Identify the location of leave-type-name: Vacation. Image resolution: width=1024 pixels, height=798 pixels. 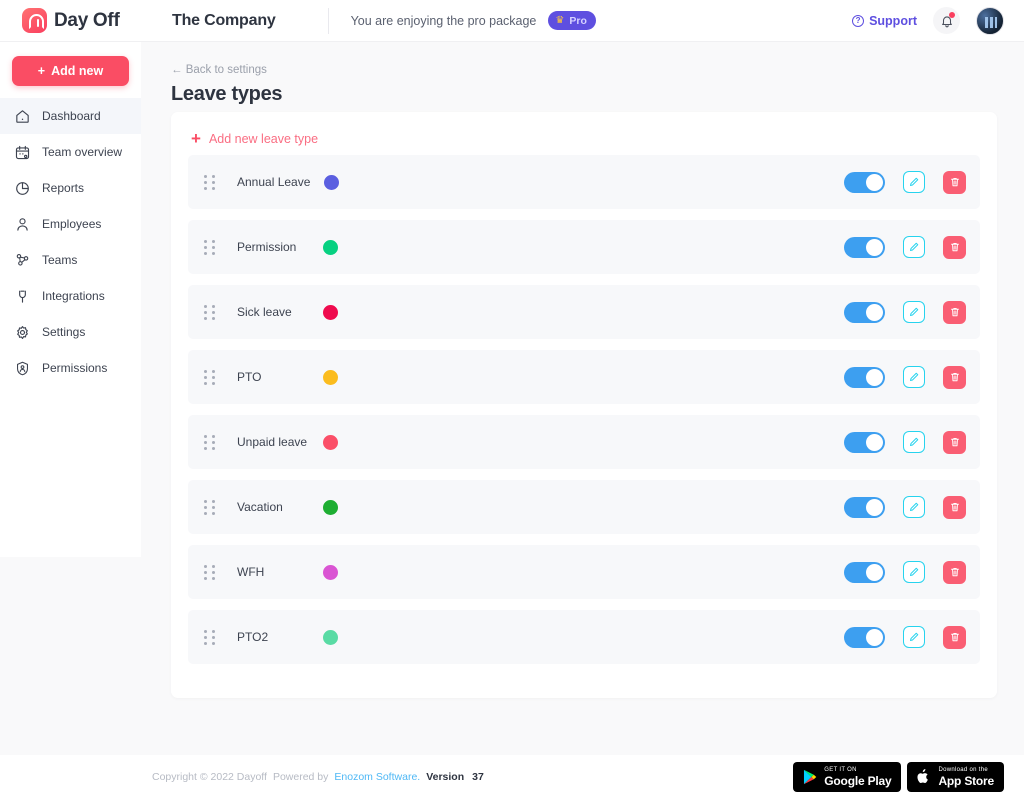
(260, 507).